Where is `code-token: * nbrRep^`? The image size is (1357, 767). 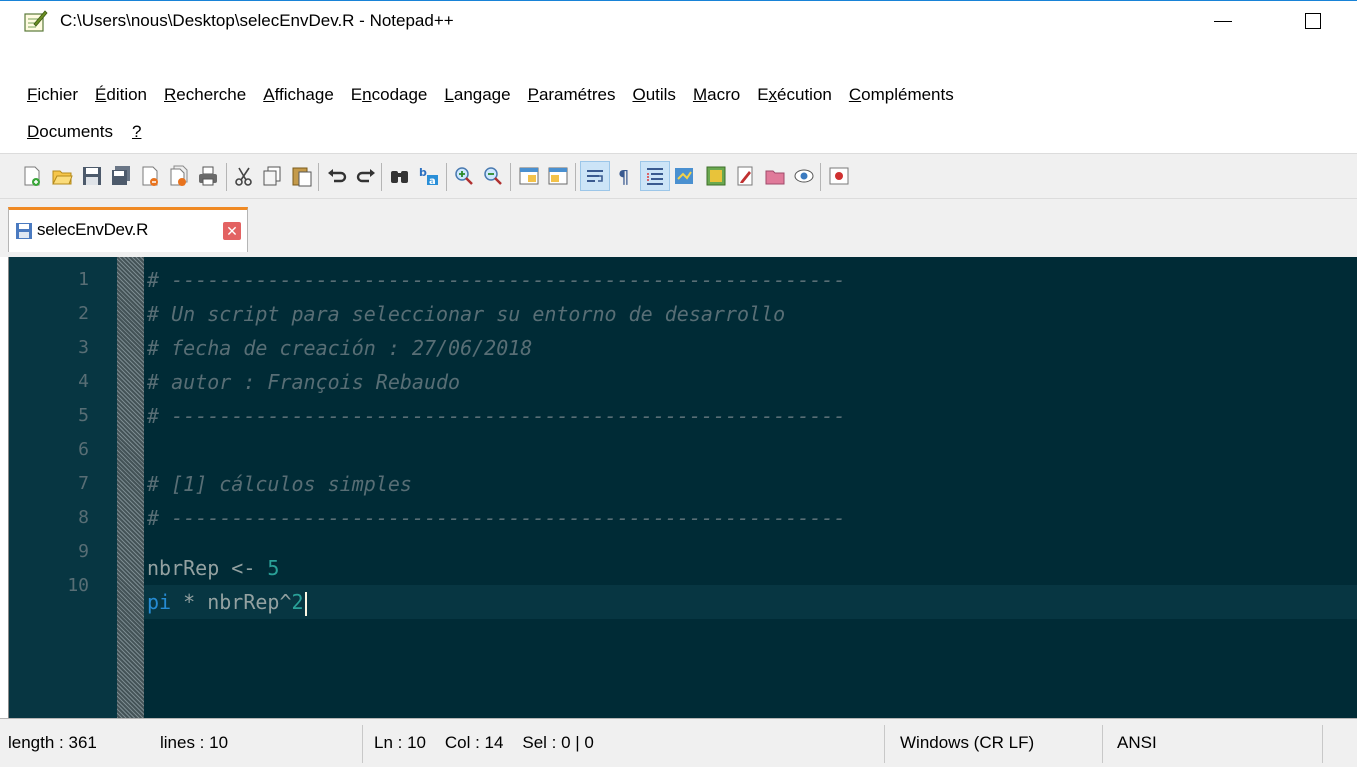
code-token: * nbrRep^ is located at coordinates (231, 602).